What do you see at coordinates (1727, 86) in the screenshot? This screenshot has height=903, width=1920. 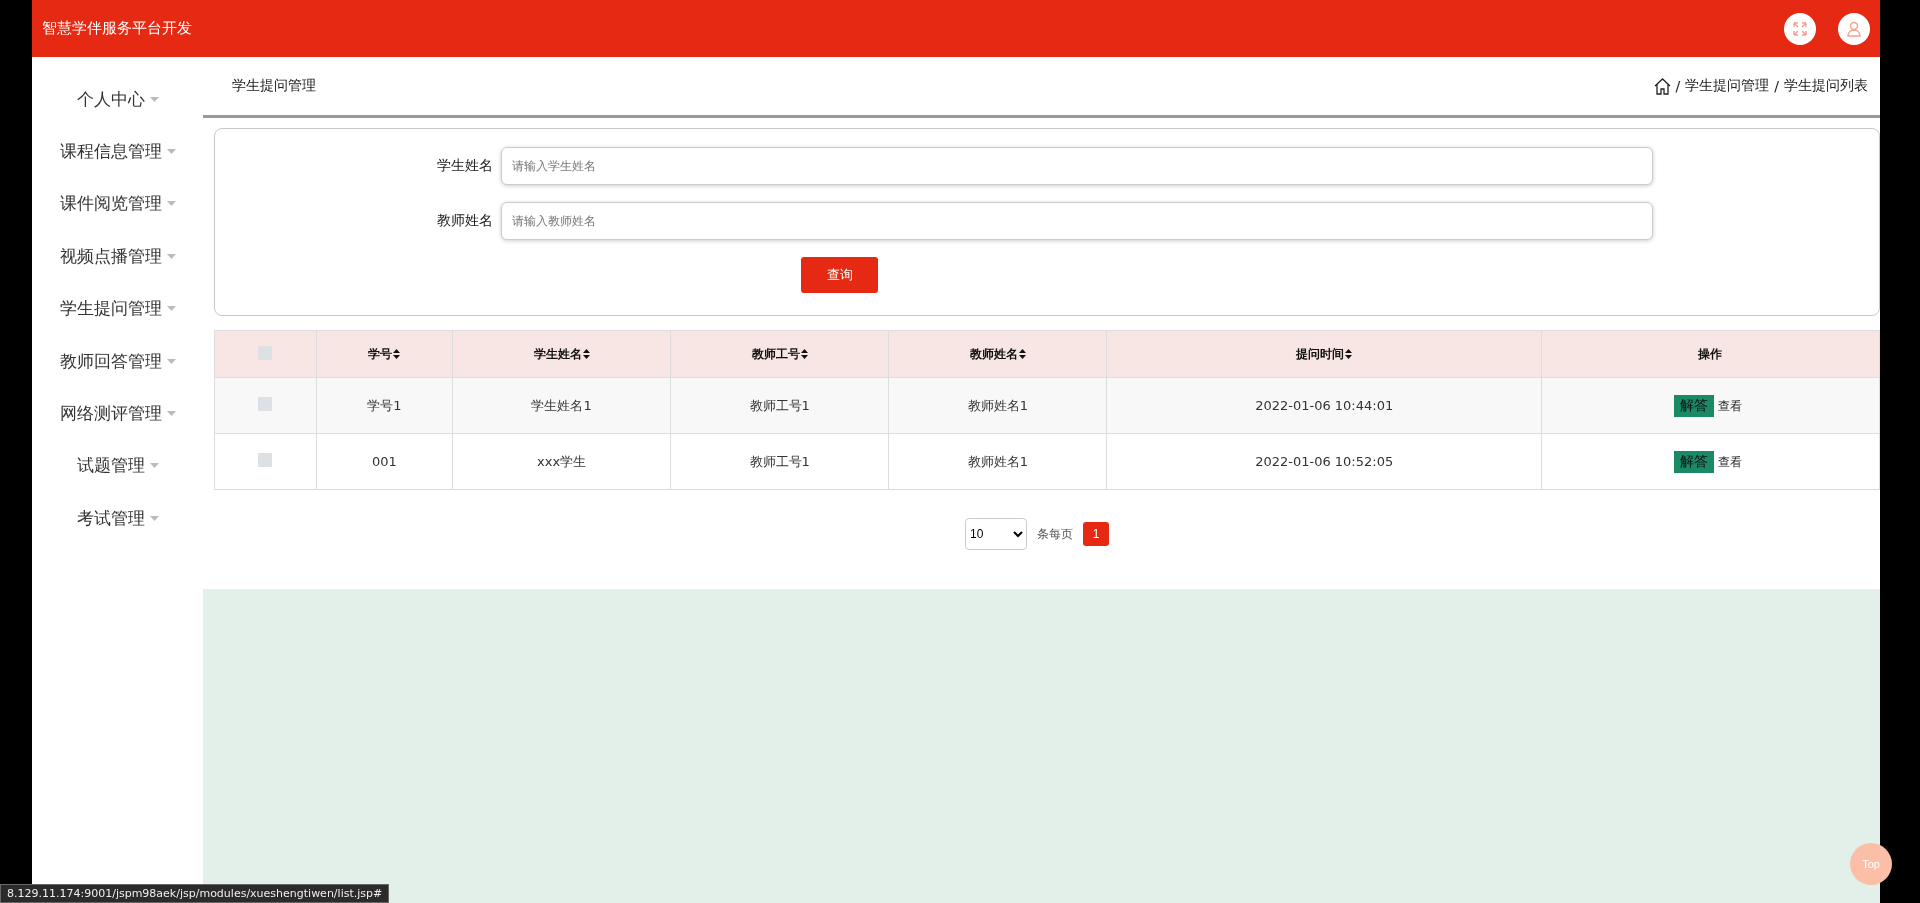 I see `breadcrumb-link: 学生提问管理` at bounding box center [1727, 86].